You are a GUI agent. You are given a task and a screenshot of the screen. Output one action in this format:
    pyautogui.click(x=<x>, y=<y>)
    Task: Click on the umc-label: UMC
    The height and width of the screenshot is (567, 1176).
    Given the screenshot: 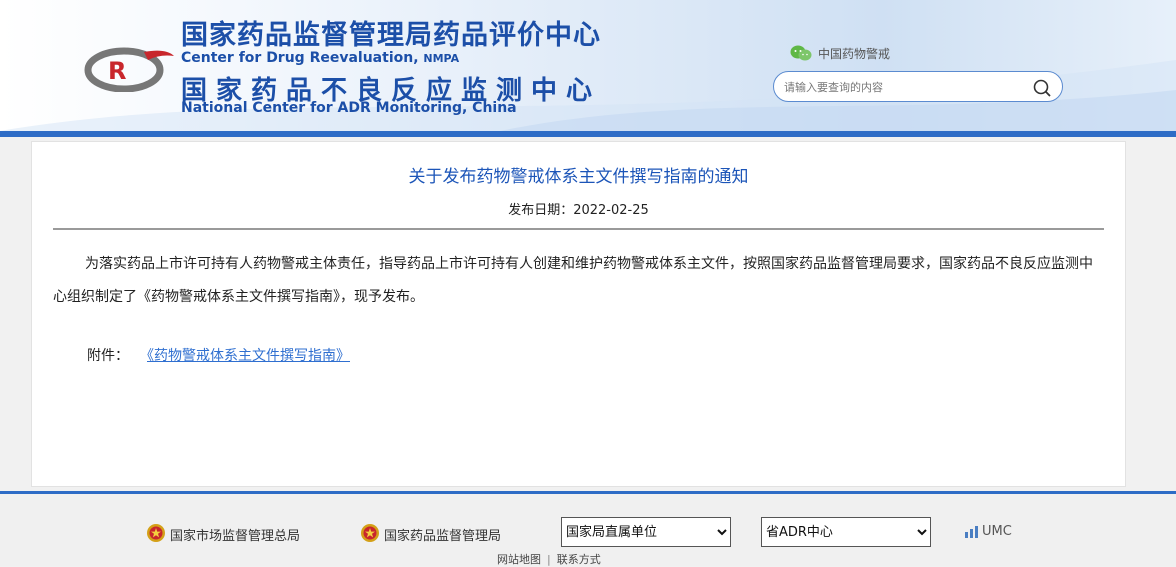 What is the action you would take?
    pyautogui.click(x=997, y=531)
    